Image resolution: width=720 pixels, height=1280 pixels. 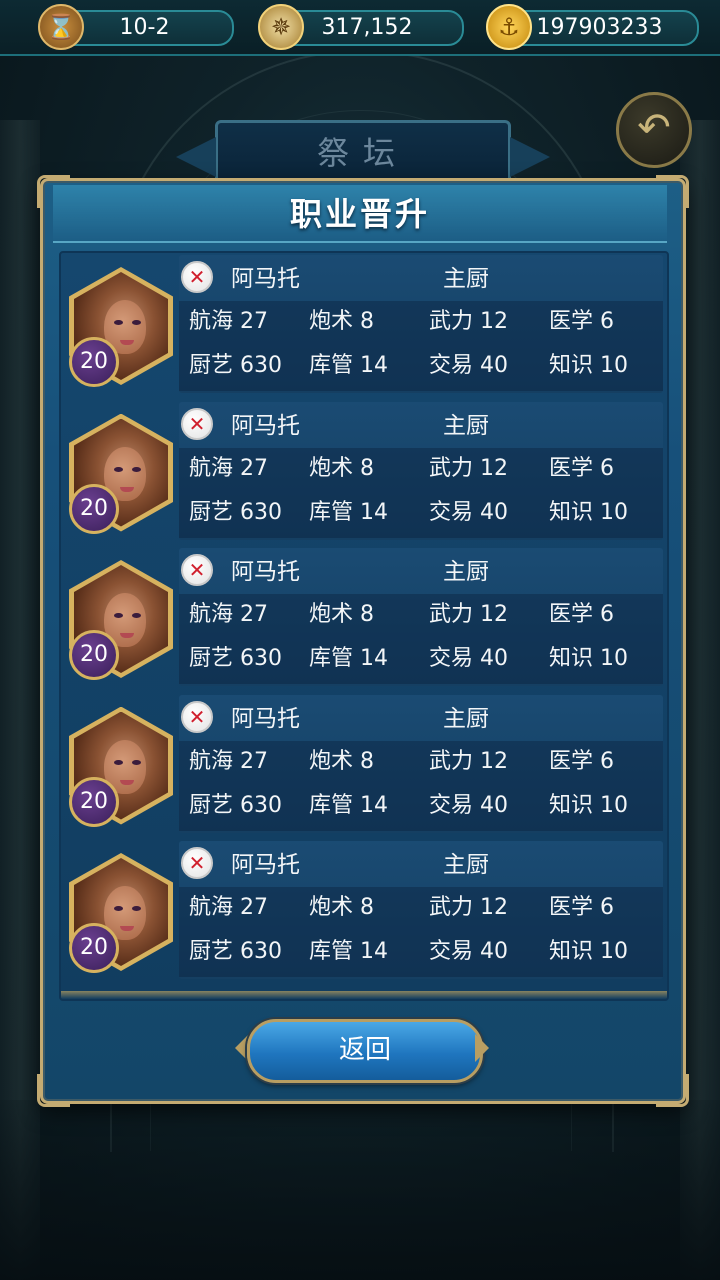 I want to click on panel-title: 职业晋升, so click(x=359, y=214).